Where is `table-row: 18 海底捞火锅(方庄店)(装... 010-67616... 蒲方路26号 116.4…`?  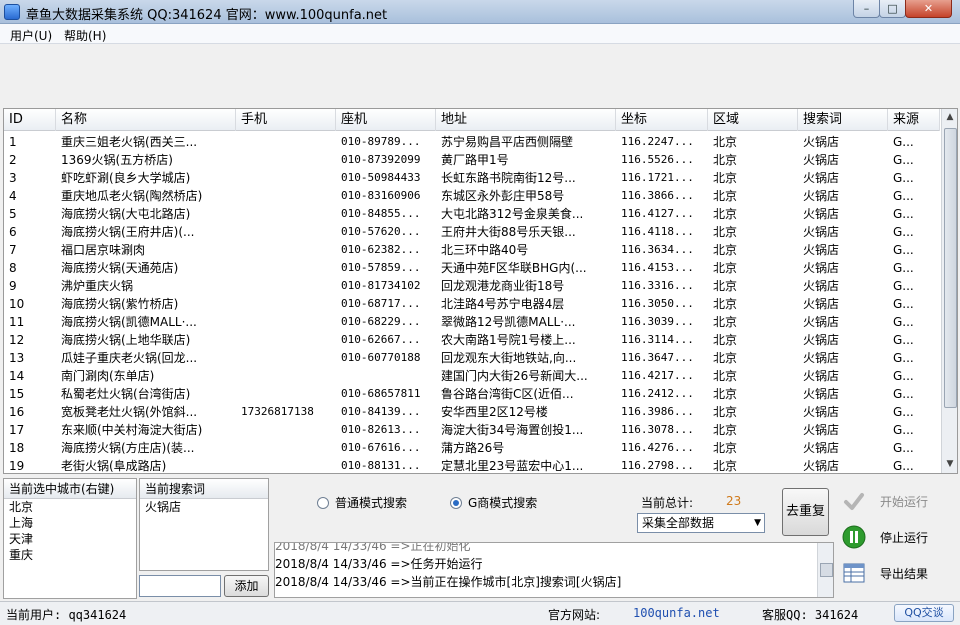
table-row: 18 海底捞火锅(方庄店)(装... 010-67616... 蒲方路26号 116.4… is located at coordinates (472, 448).